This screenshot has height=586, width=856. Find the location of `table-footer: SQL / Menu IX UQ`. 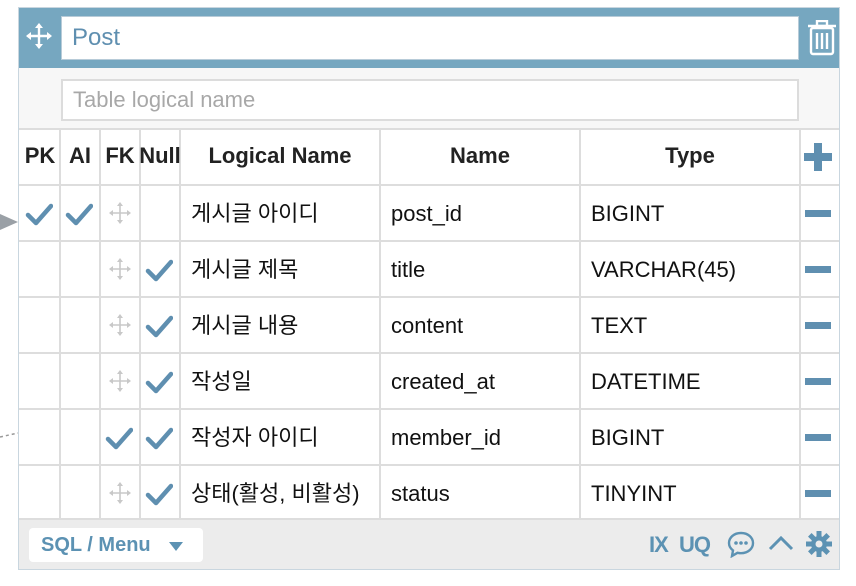

table-footer: SQL / Menu IX UQ is located at coordinates (429, 544).